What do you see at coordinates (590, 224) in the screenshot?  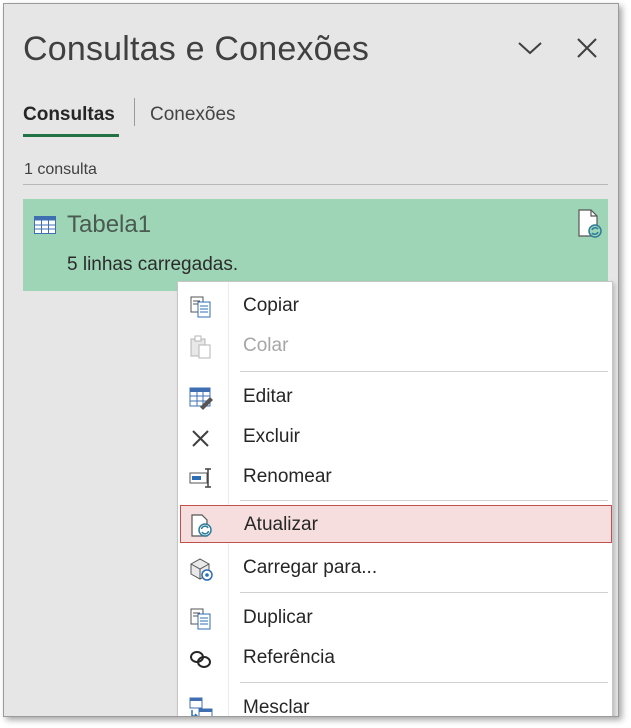 I see `document-refresh-icon` at bounding box center [590, 224].